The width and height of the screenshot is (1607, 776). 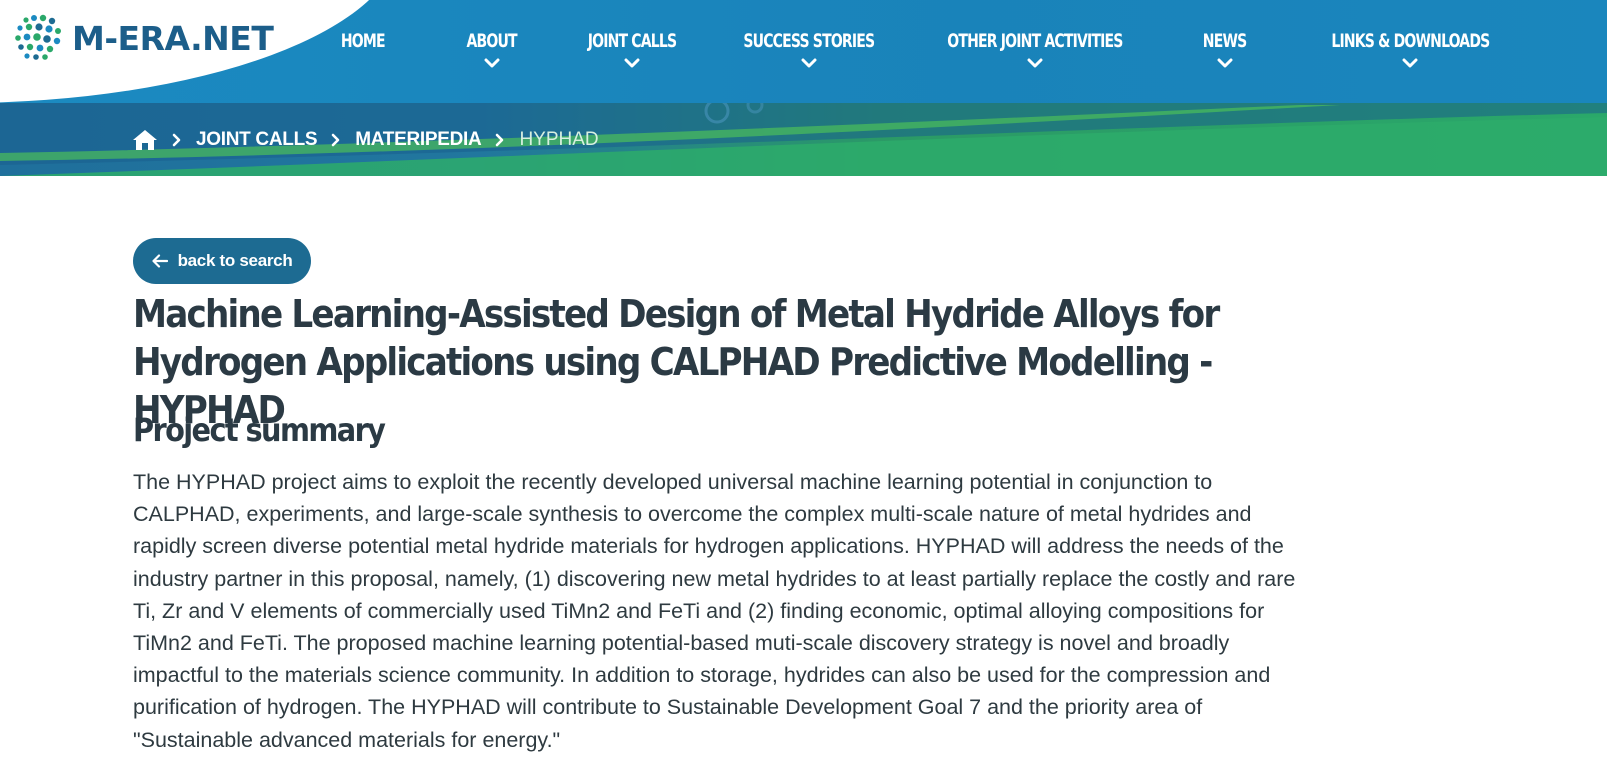 I want to click on nav-item-about: ABOUT, so click(x=492, y=51).